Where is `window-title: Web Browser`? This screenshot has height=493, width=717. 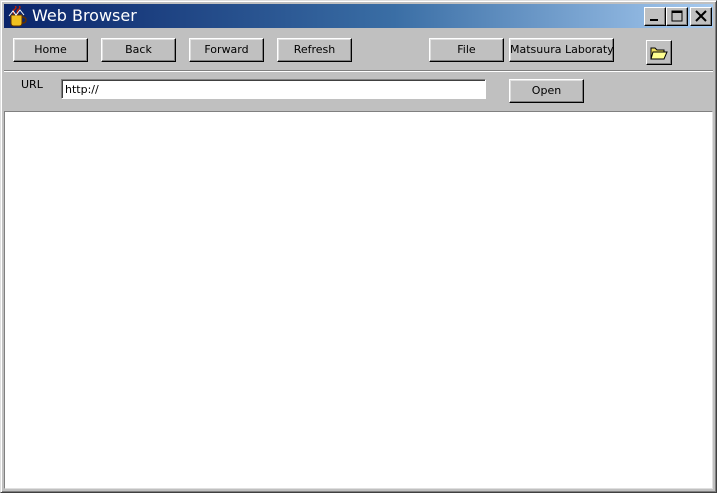
window-title: Web Browser is located at coordinates (84, 15).